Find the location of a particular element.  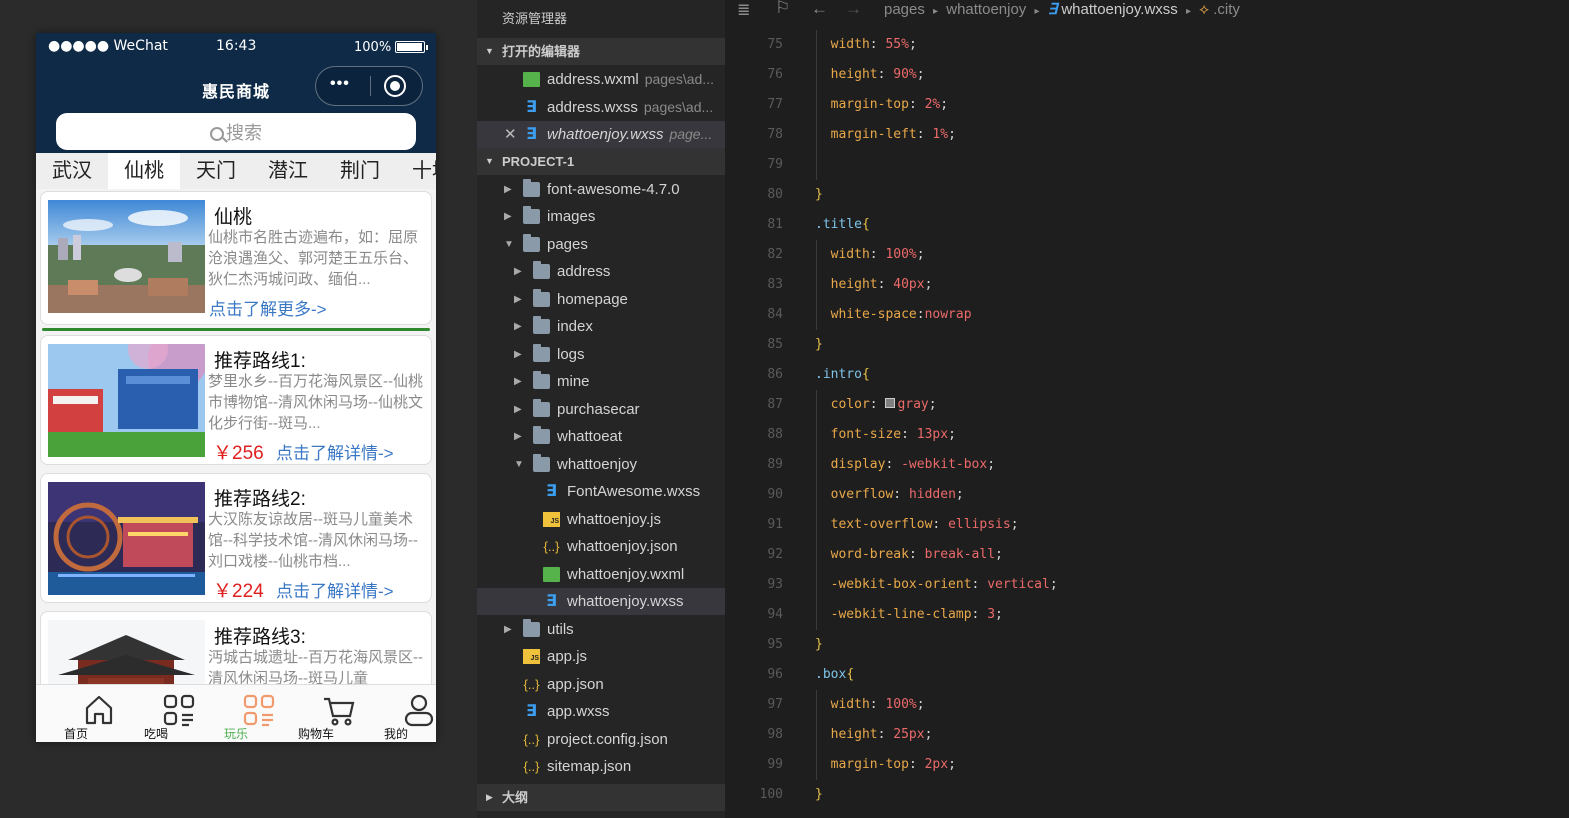

tab-play: 玩乐 is located at coordinates (236, 713).